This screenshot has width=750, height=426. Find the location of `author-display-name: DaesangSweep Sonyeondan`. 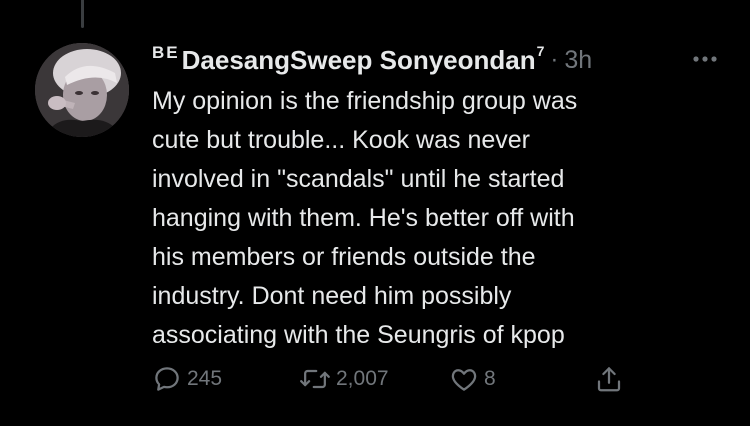

author-display-name: DaesangSweep Sonyeondan is located at coordinates (359, 60).